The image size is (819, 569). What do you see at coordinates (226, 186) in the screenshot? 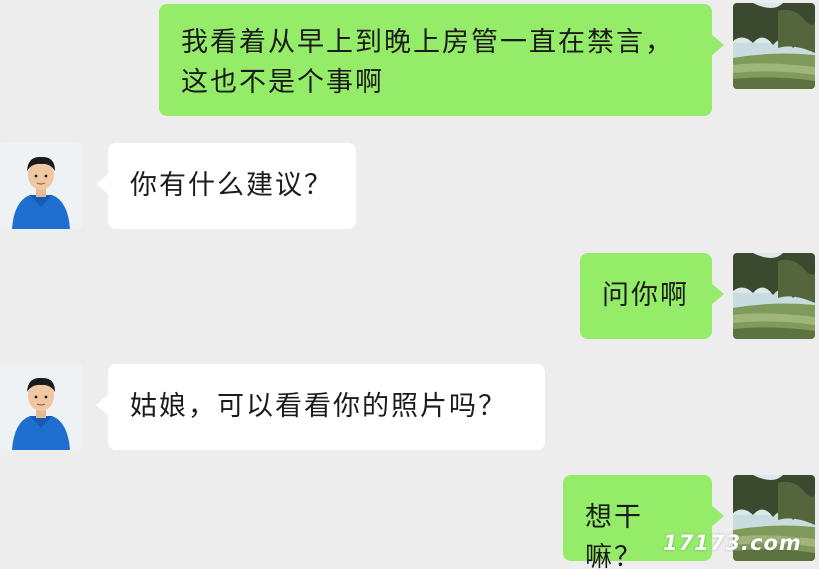
I see `message-bubble-contact: 你有什么建议？` at bounding box center [226, 186].